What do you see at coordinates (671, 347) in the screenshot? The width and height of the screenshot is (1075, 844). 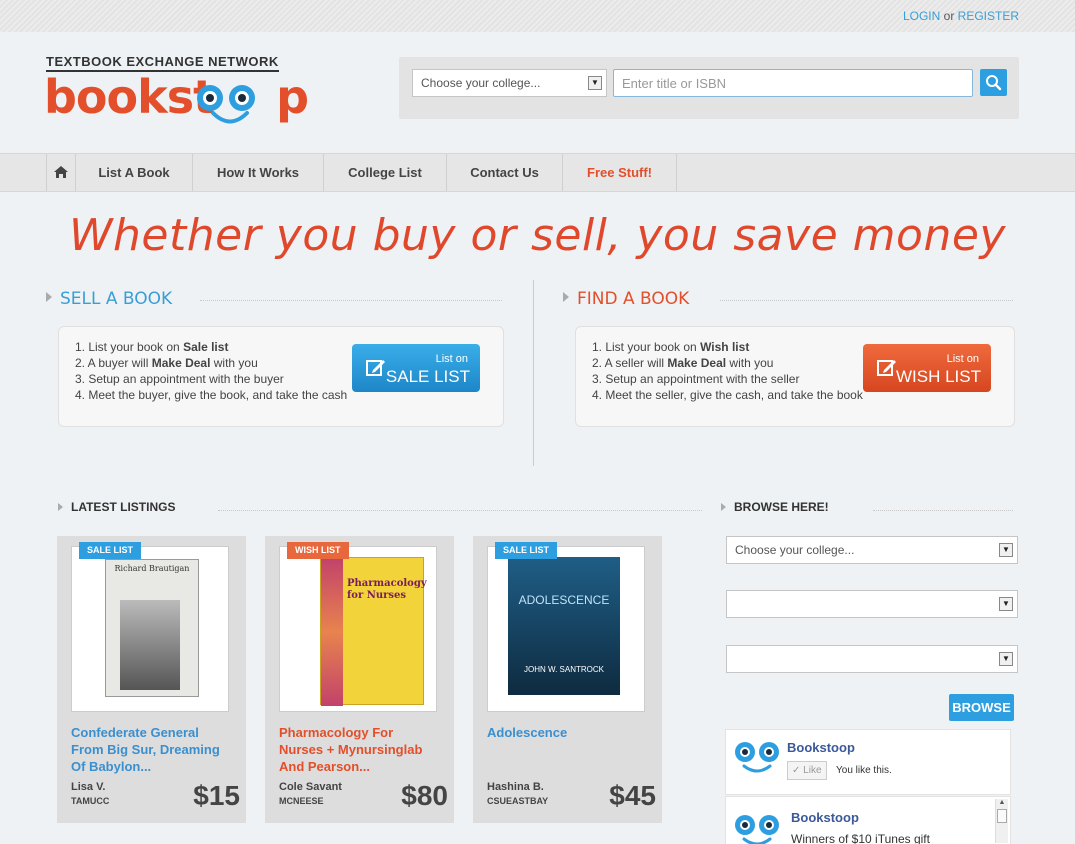 I see `find-step-1: 1. List your book on Wish list` at bounding box center [671, 347].